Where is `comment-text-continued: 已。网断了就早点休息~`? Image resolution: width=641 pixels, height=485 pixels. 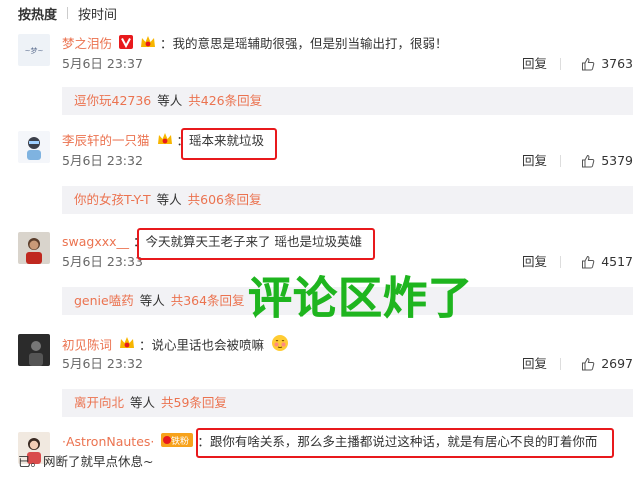
comment-text-continued: 已。网断了就早点休息~ is located at coordinates (86, 461).